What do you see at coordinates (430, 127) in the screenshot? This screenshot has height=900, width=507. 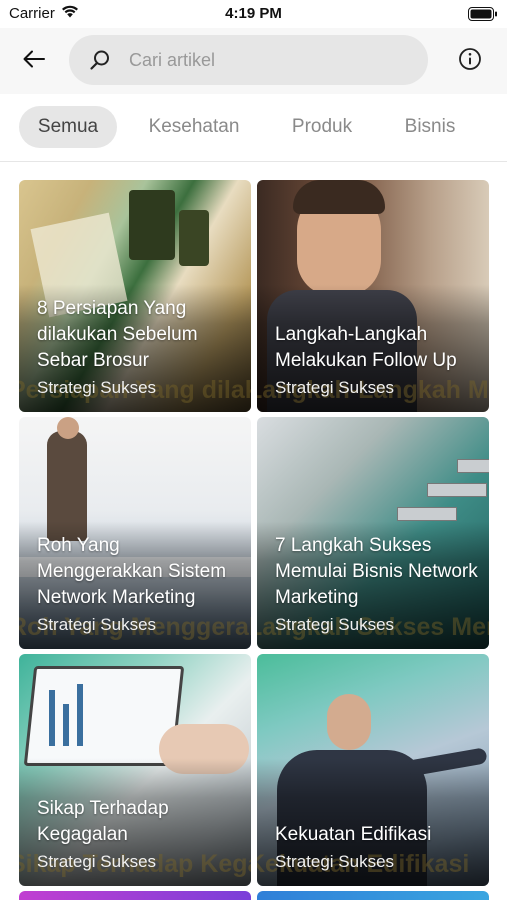 I see `tab-bisnis: Bisnis` at bounding box center [430, 127].